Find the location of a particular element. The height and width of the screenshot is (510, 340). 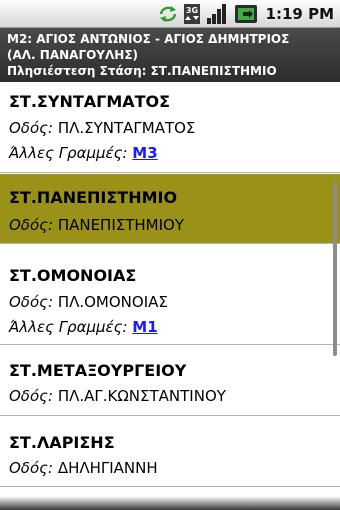

network-label: 3G is located at coordinates (191, 10).